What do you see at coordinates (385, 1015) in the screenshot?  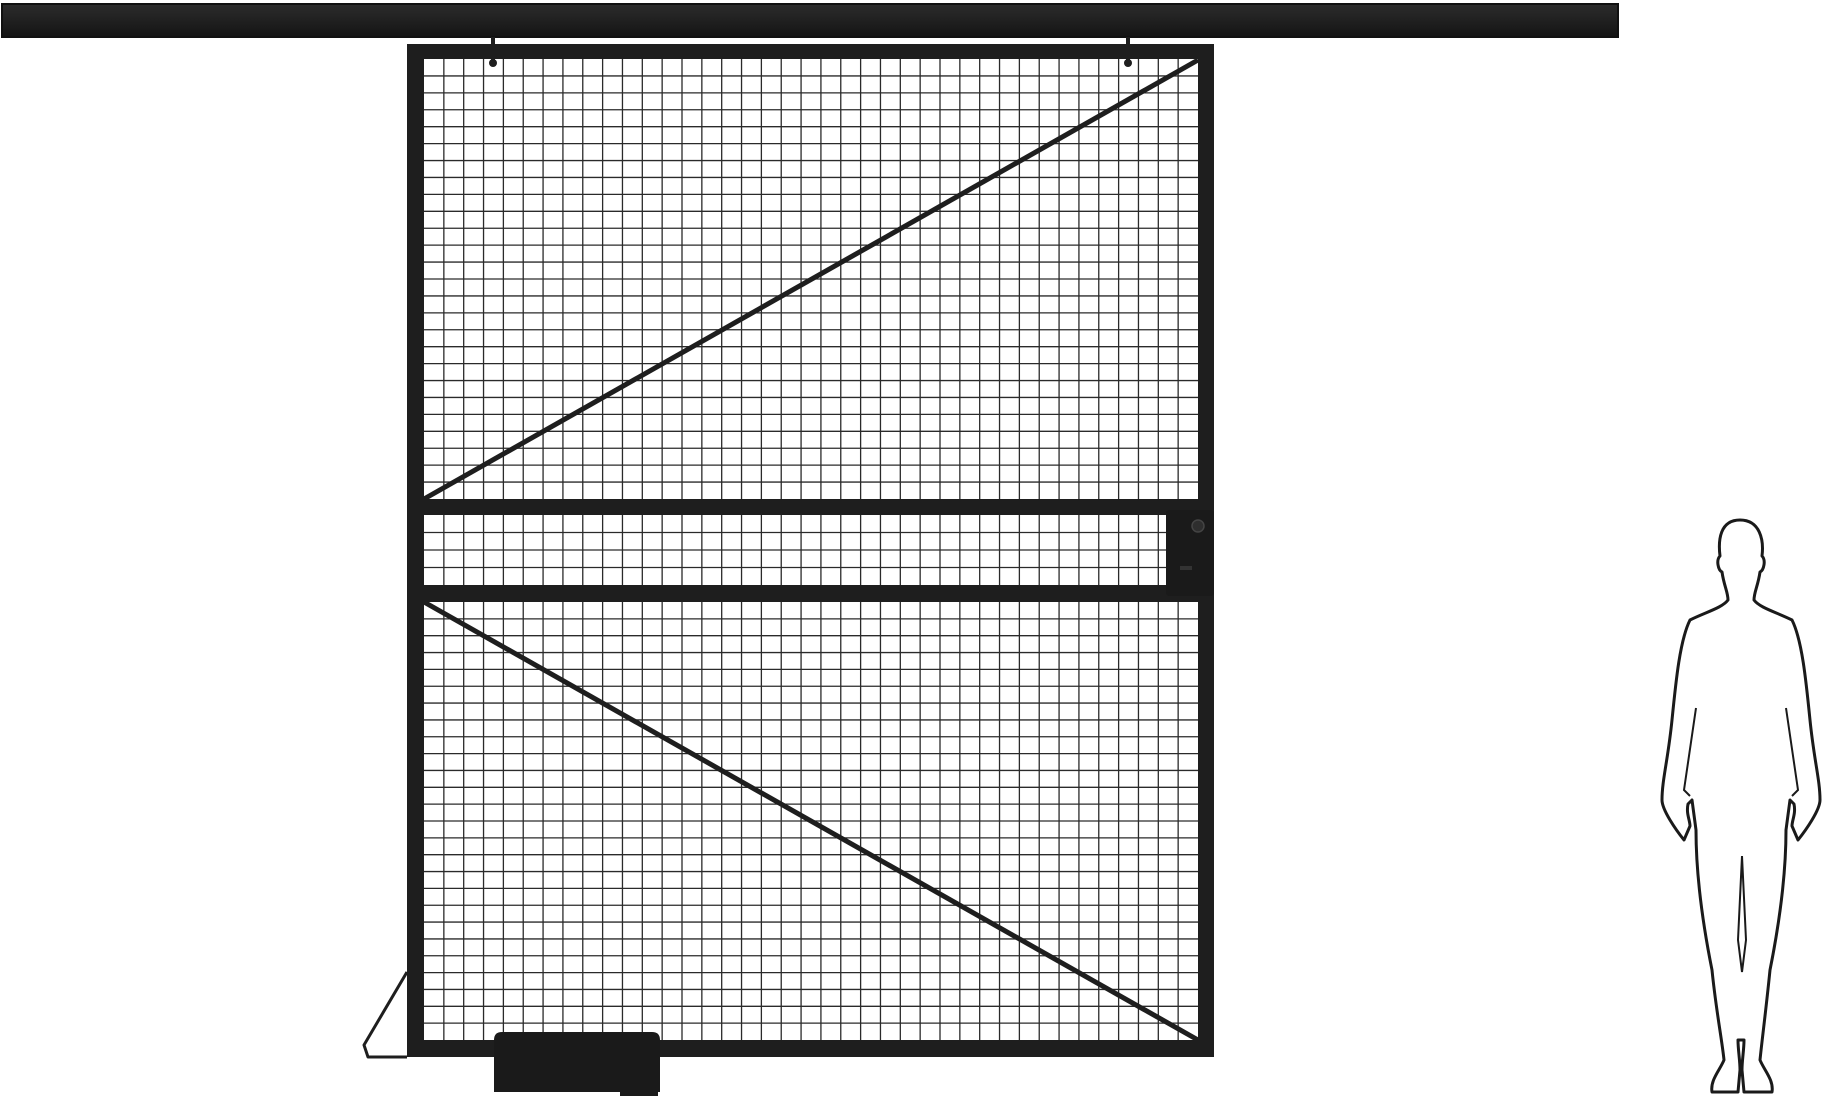 I see `door-stop-bracket` at bounding box center [385, 1015].